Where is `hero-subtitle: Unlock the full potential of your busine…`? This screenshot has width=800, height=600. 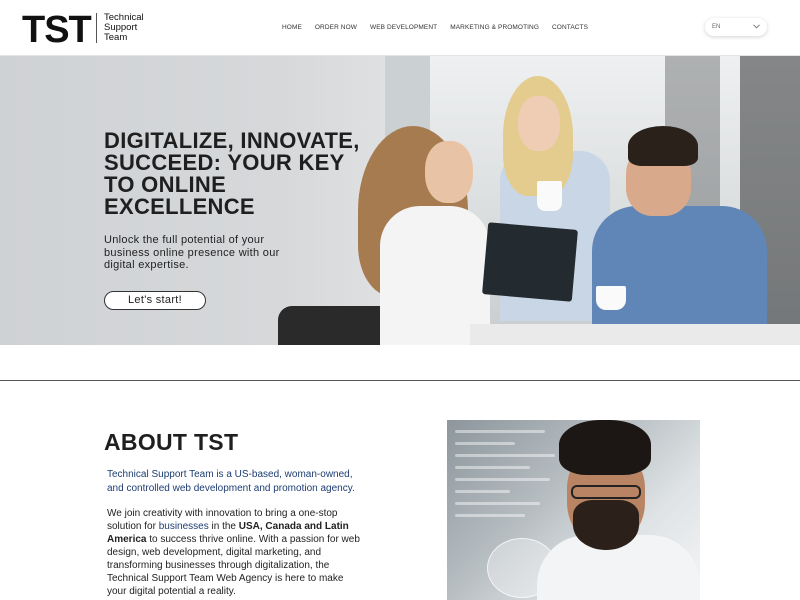
hero-subtitle: Unlock the full potential of your busine… is located at coordinates (192, 252).